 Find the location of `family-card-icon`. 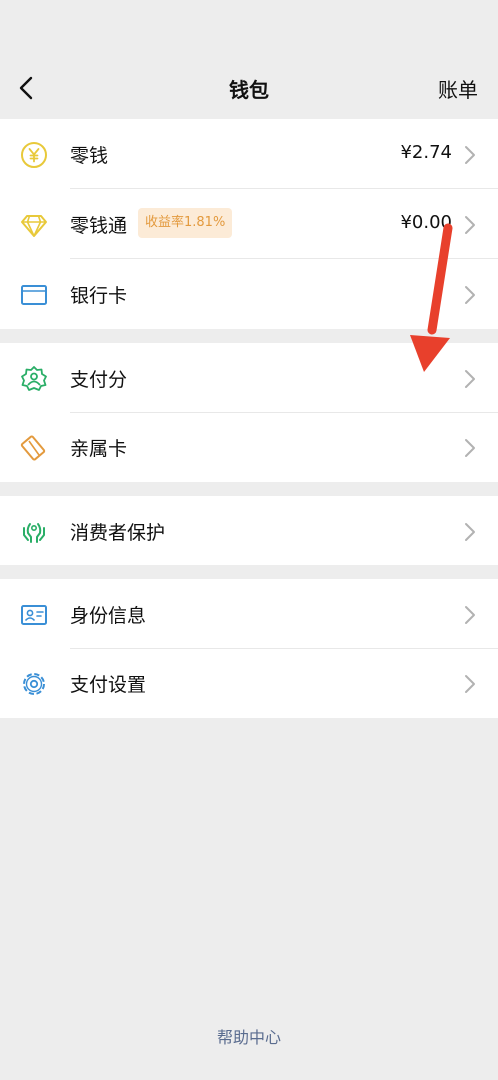

family-card-icon is located at coordinates (33, 448).